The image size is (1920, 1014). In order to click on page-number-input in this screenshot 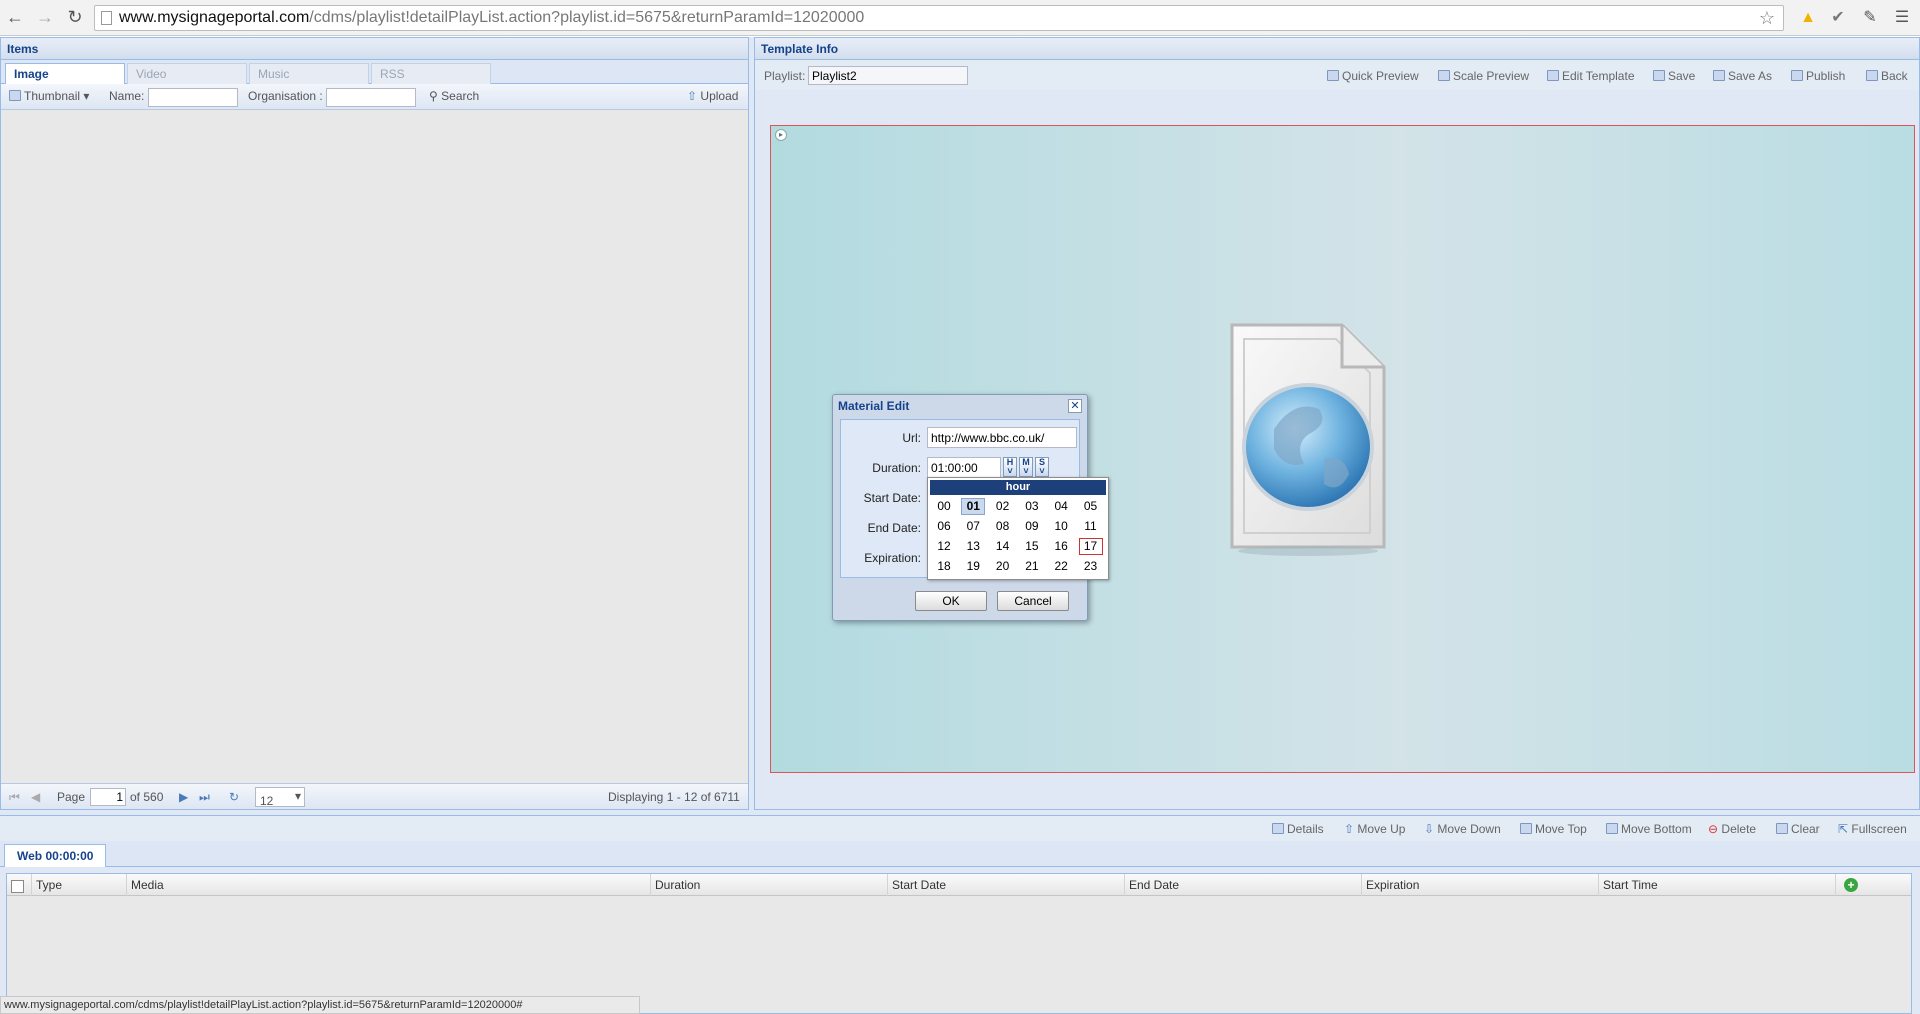, I will do `click(108, 797)`.